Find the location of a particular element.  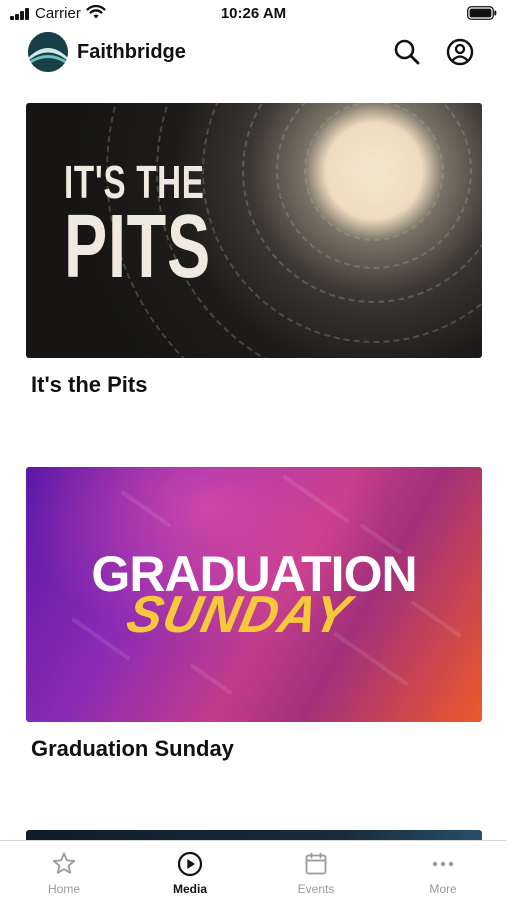

tab-events: Events is located at coordinates (316, 870).